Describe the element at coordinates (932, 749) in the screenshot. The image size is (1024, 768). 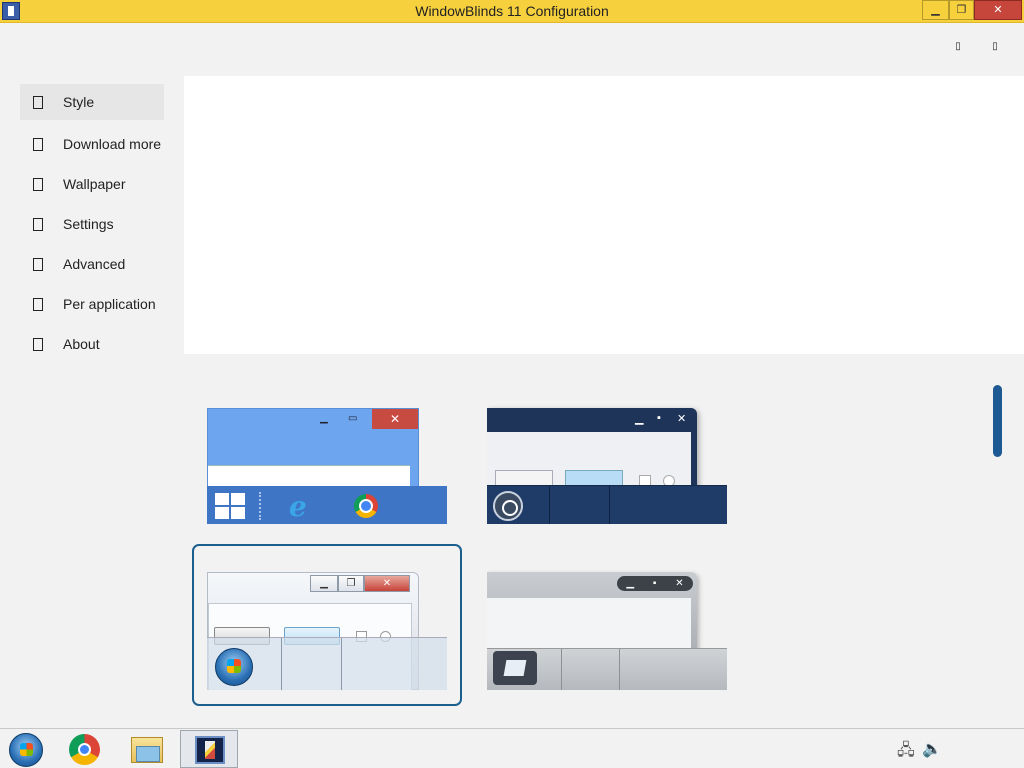
I see `volume-icon: 🔈` at that location.